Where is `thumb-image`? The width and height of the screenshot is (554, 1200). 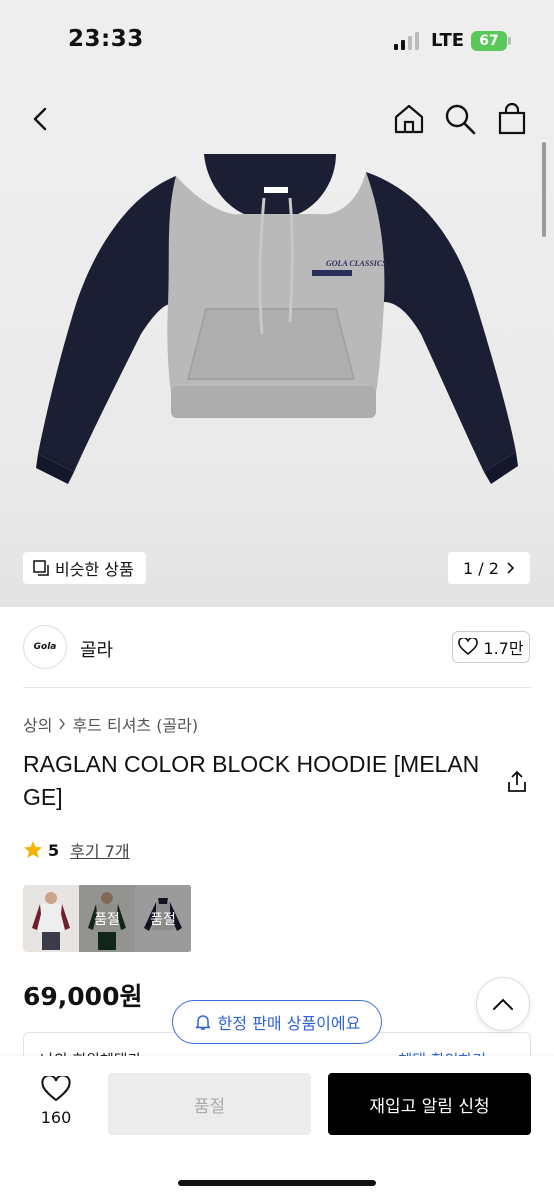 thumb-image is located at coordinates (51, 920).